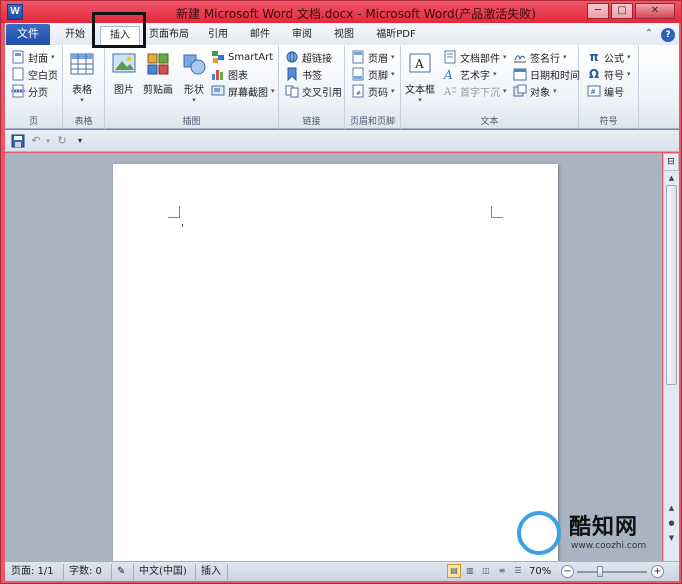 This screenshot has height=584, width=682. What do you see at coordinates (292, 57) in the screenshot?
I see `hyperlink-icon` at bounding box center [292, 57].